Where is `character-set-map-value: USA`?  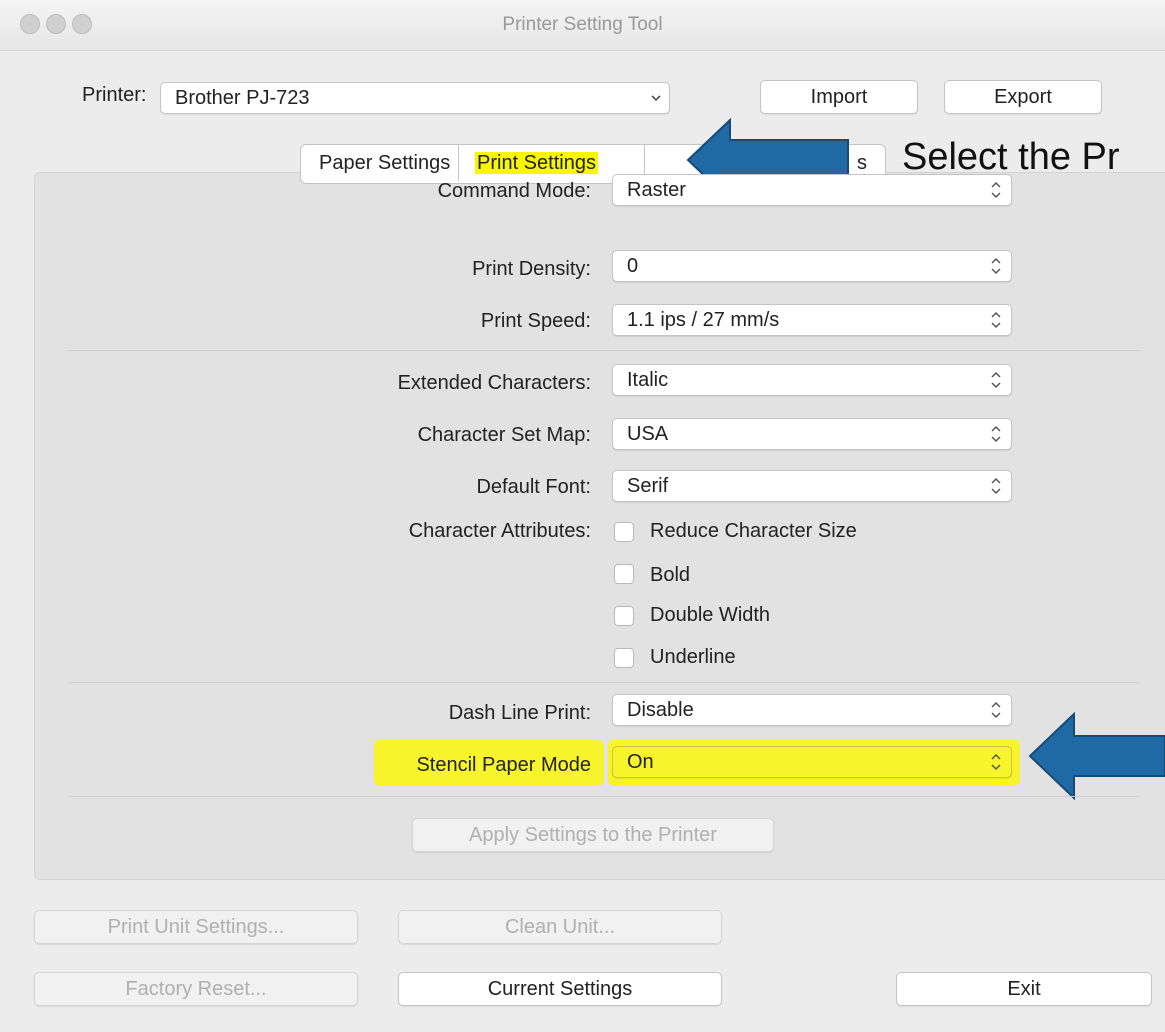
character-set-map-value: USA is located at coordinates (648, 434).